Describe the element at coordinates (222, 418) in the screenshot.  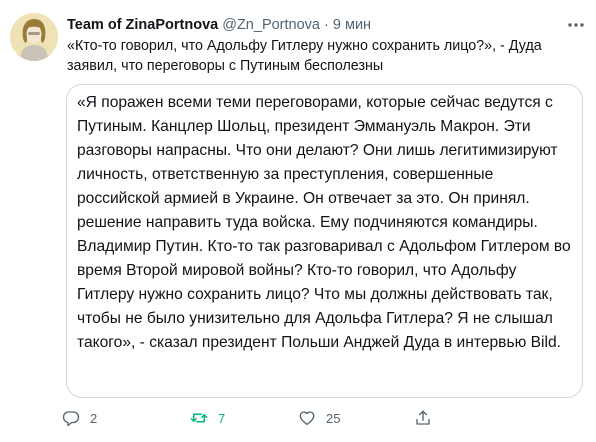
I see `retweet-count: 7` at that location.